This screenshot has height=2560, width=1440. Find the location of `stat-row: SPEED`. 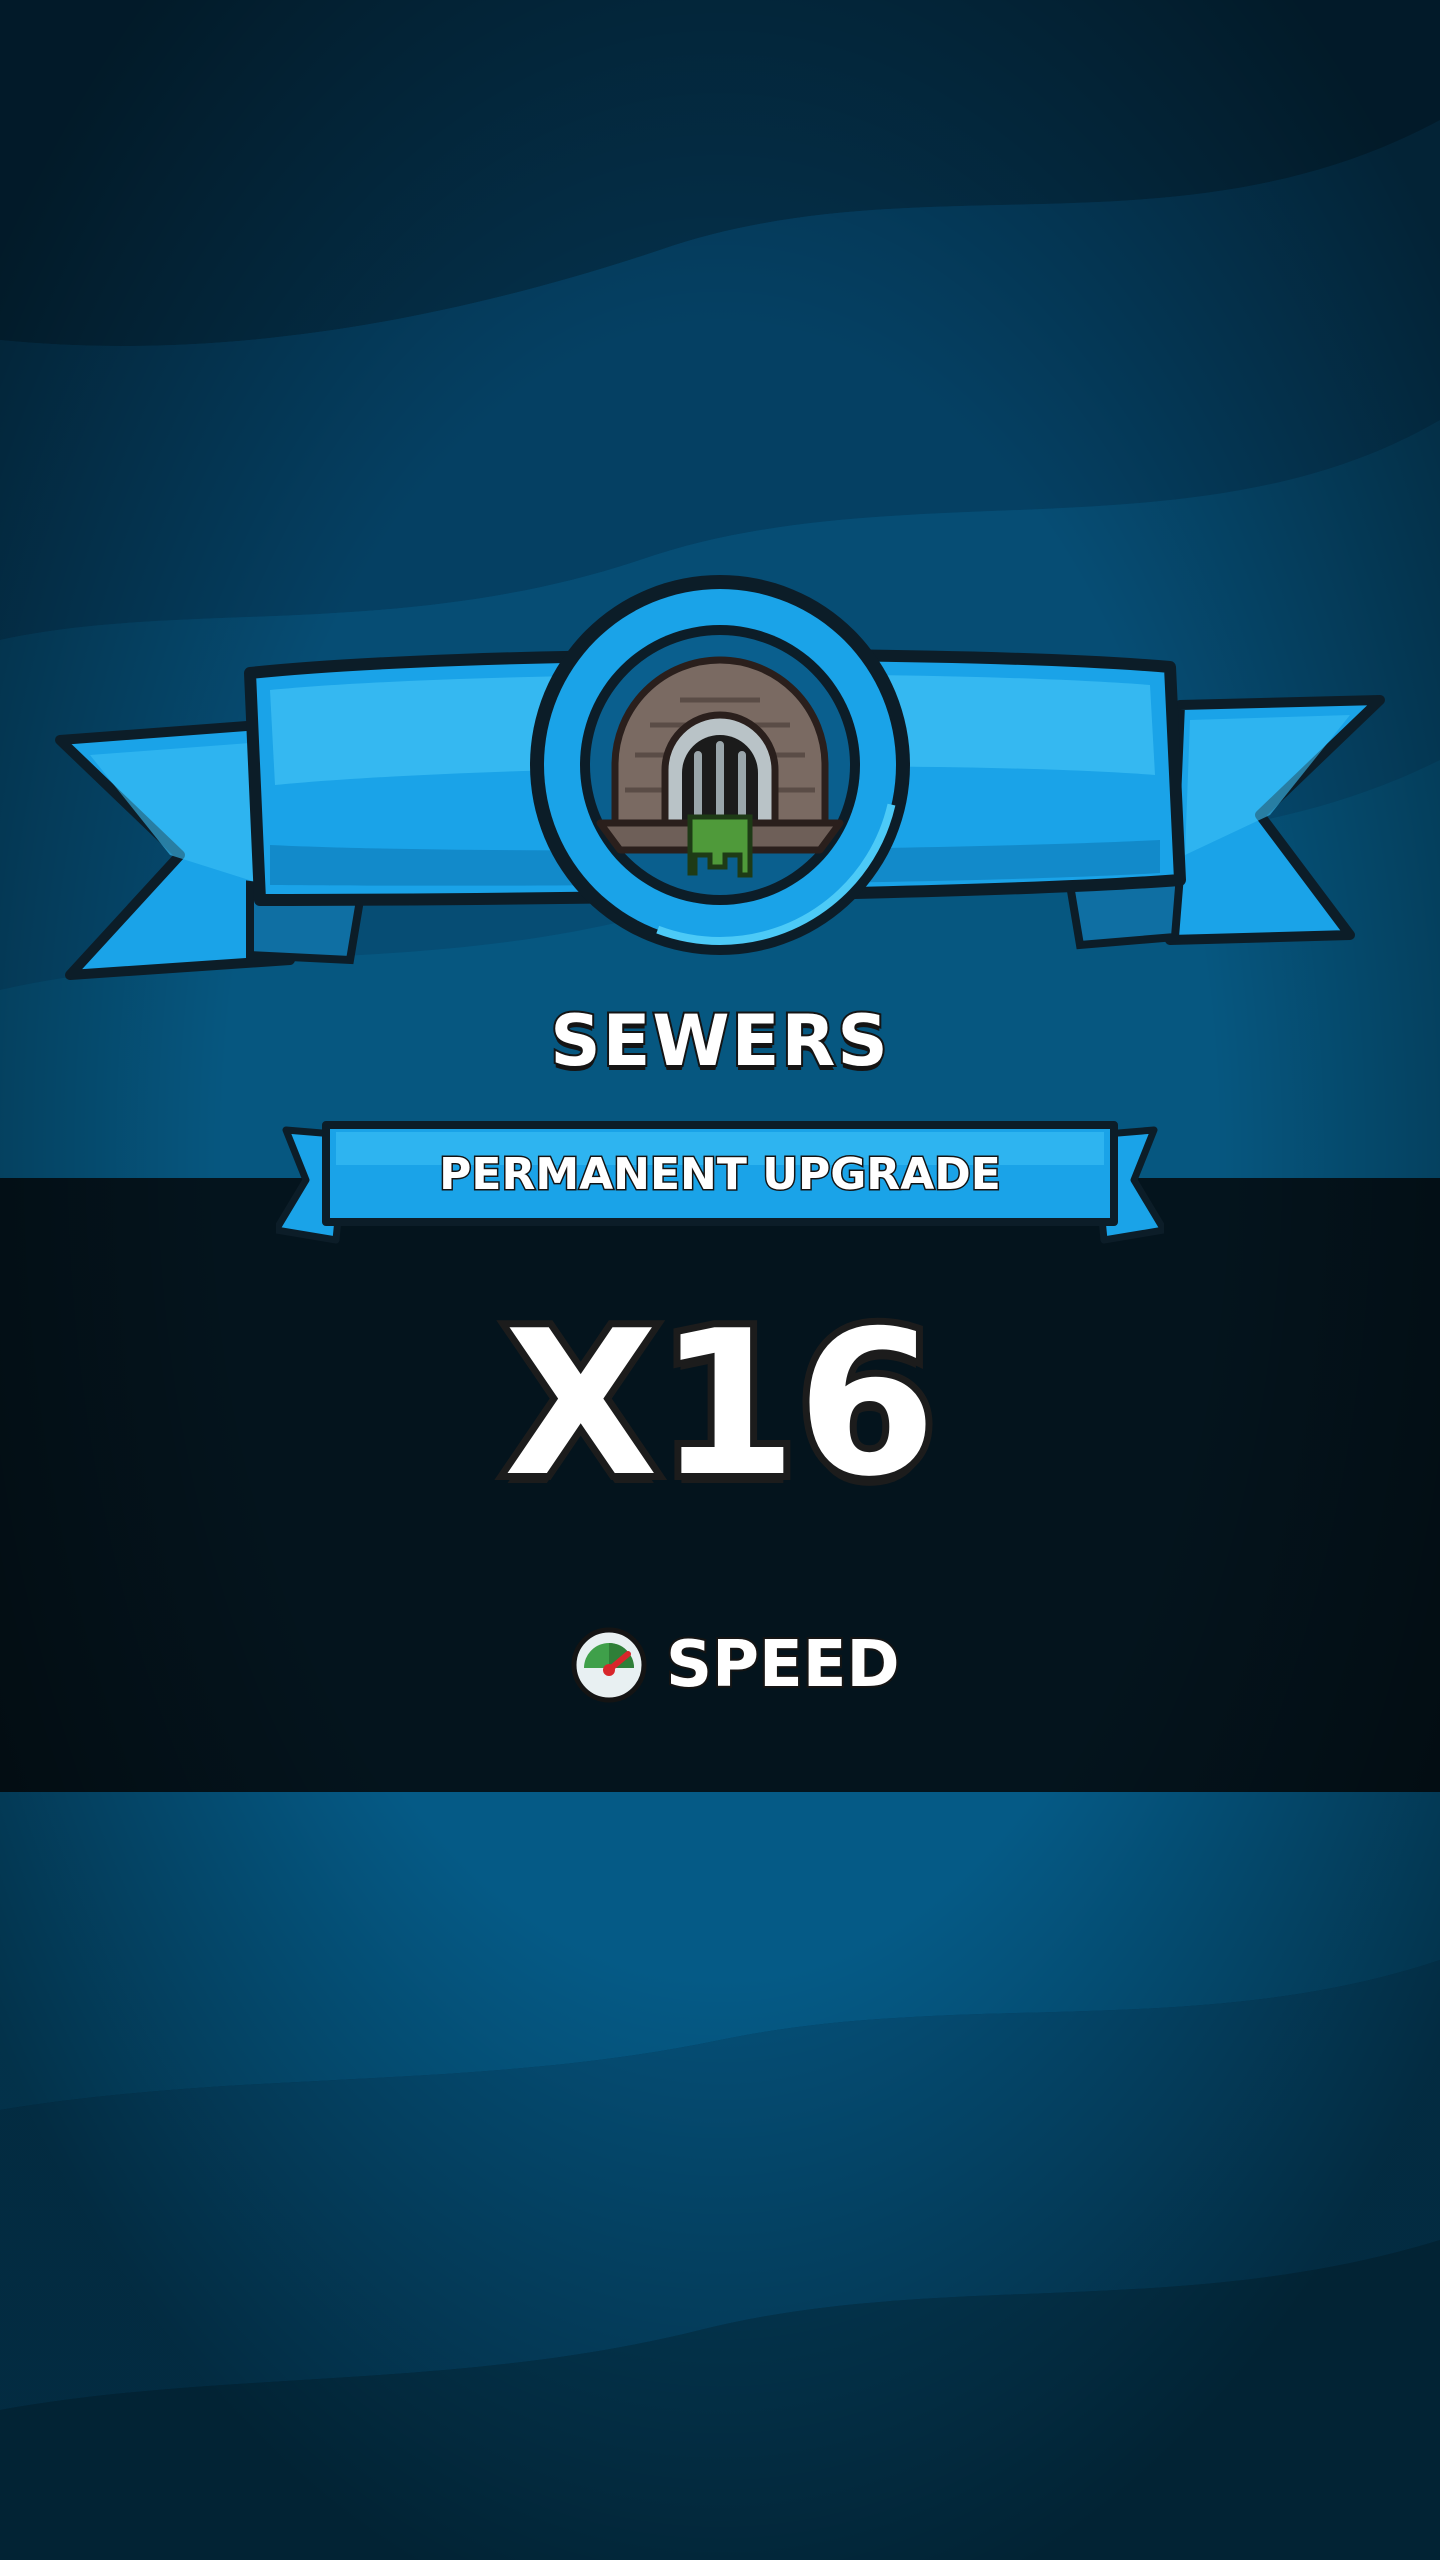

stat-row: SPEED is located at coordinates (736, 1665).